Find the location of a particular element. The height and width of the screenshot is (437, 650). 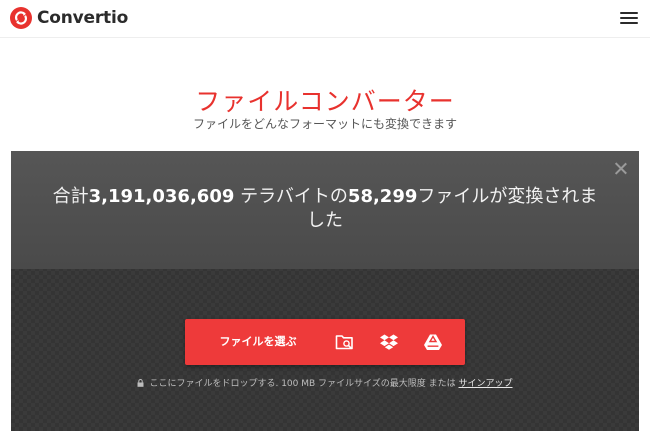

stat-middle: テラバイトの is located at coordinates (291, 196).